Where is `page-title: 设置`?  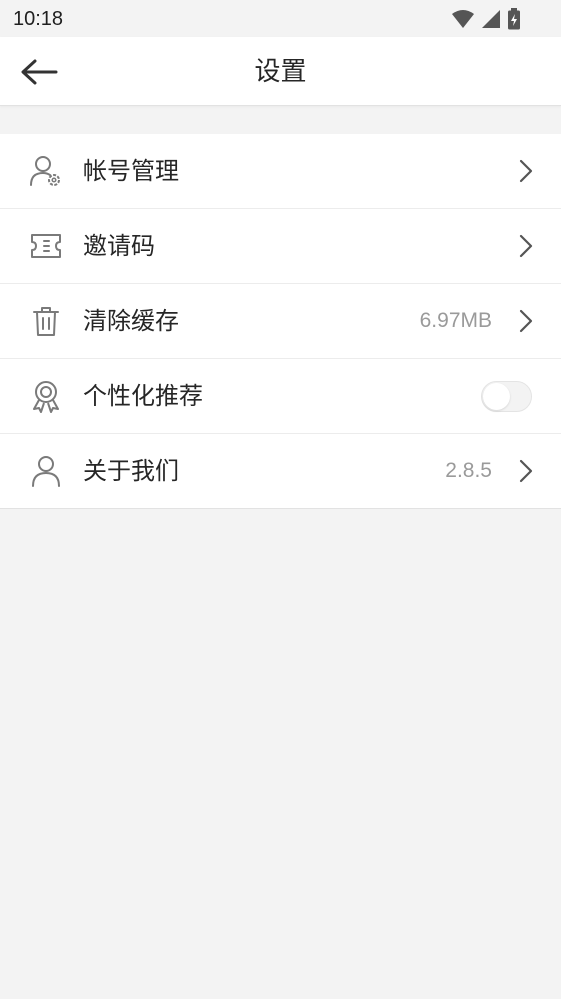
page-title: 设置 is located at coordinates (280, 72).